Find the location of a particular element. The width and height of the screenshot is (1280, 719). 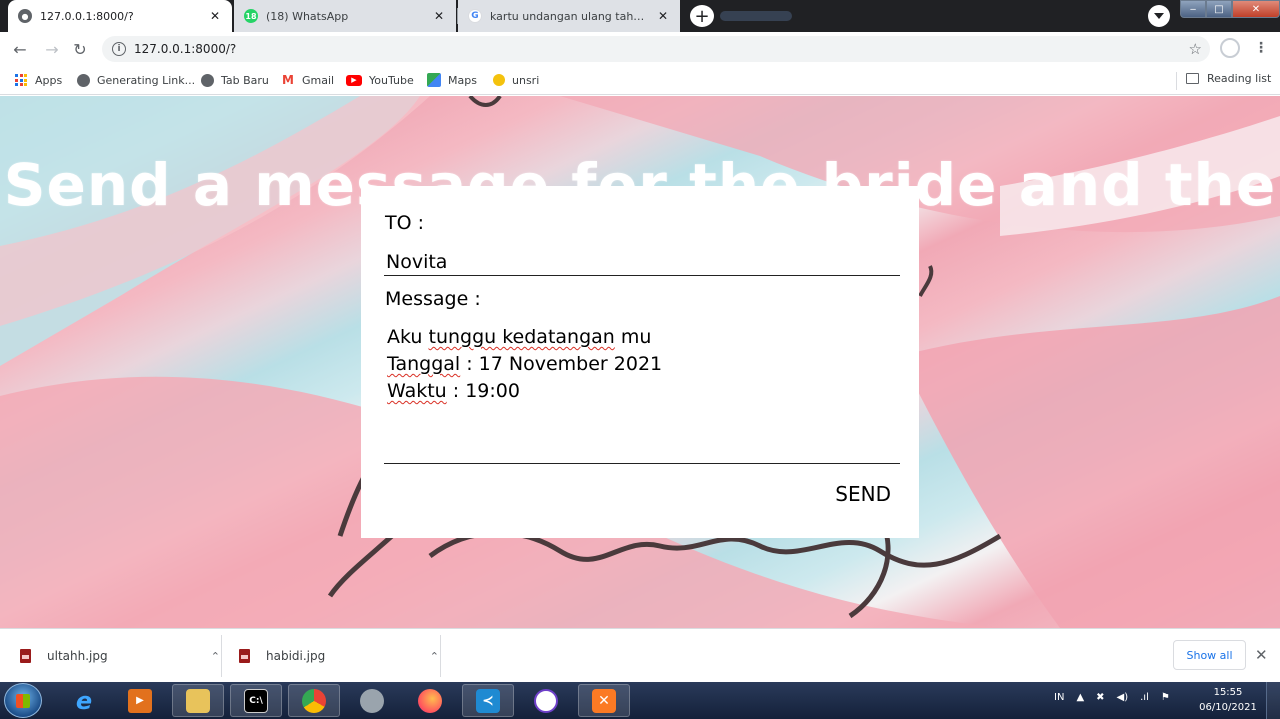

tab-google-search: G kartu undangan ulang tahun - Go ✕ is located at coordinates (569, 16).